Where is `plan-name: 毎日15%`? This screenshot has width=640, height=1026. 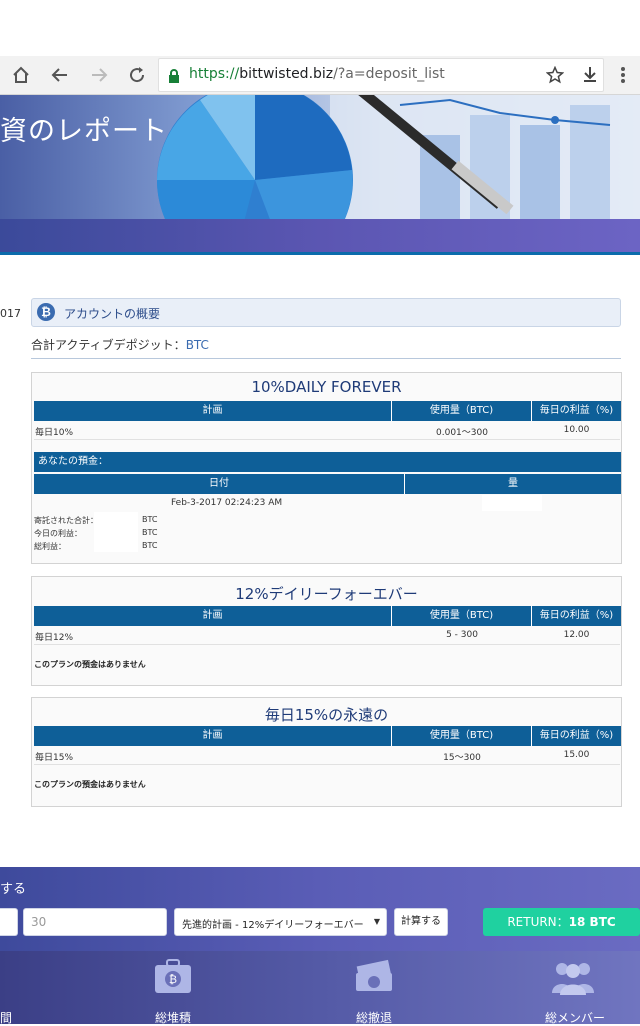
plan-name: 毎日15% is located at coordinates (54, 758).